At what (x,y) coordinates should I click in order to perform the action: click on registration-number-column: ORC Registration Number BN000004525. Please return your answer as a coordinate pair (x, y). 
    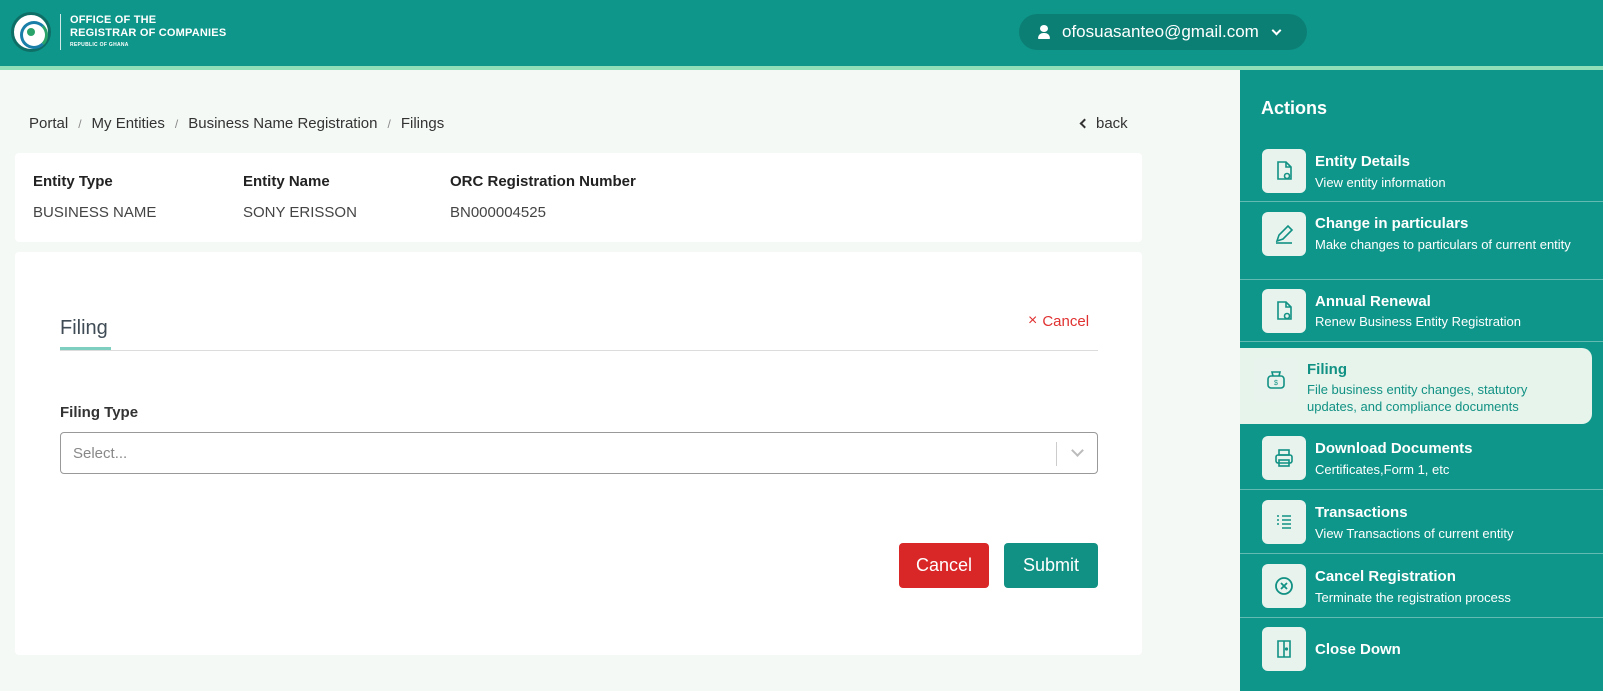
    Looking at the image, I should click on (543, 197).